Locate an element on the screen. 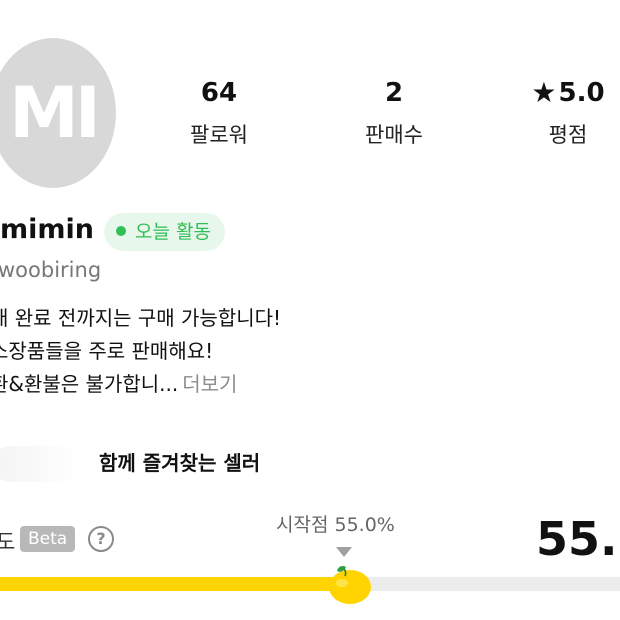 The height and width of the screenshot is (620, 620). bio-line-with-more: 환&환불은 불가합니... 더보기 is located at coordinates (140, 384).